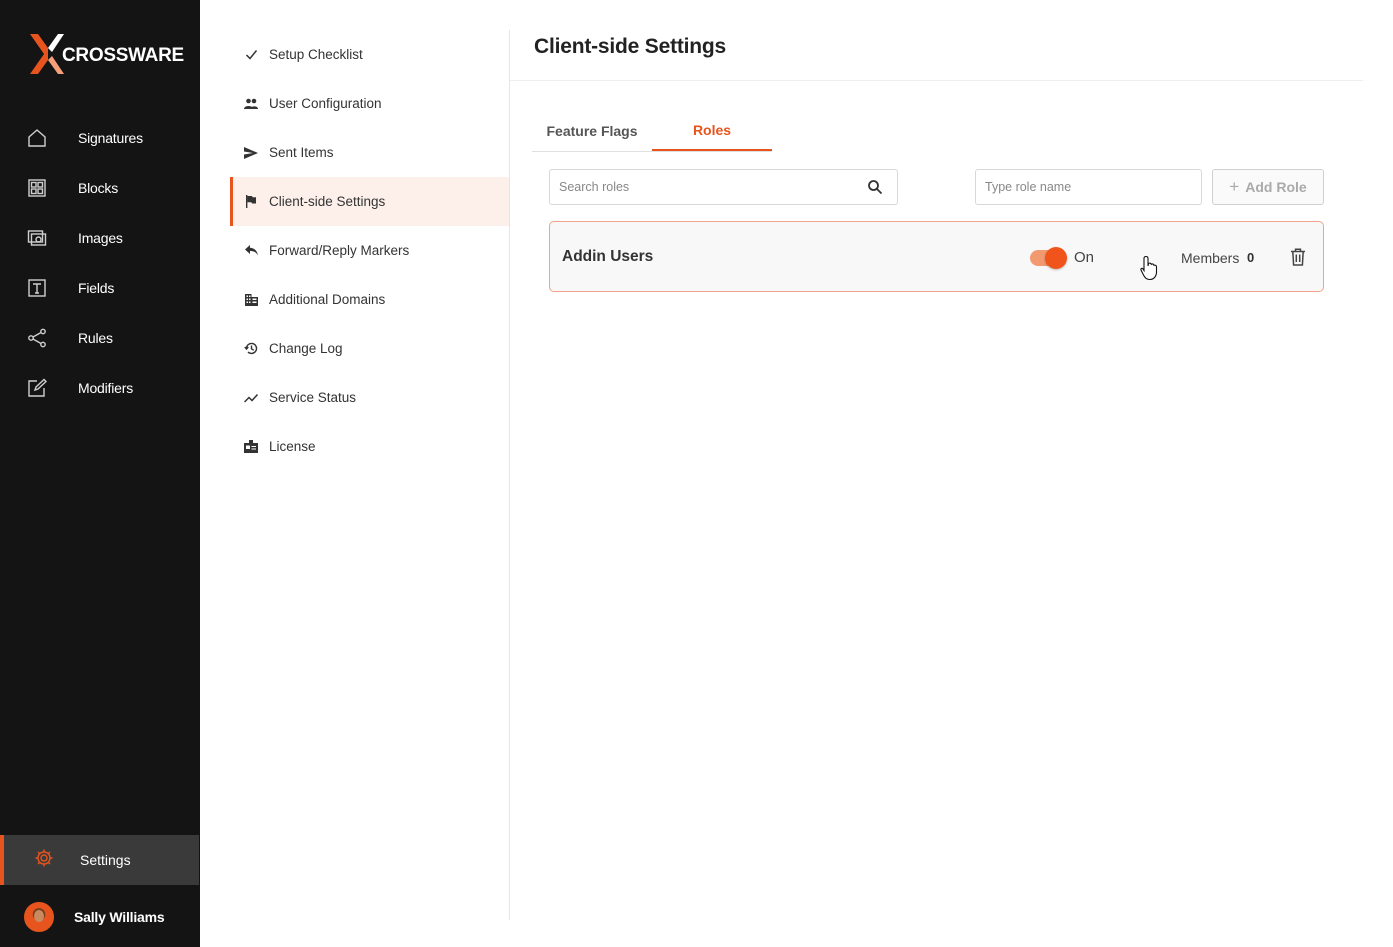 The width and height of the screenshot is (1393, 947). What do you see at coordinates (1251, 257) in the screenshot?
I see `members-count: 0` at bounding box center [1251, 257].